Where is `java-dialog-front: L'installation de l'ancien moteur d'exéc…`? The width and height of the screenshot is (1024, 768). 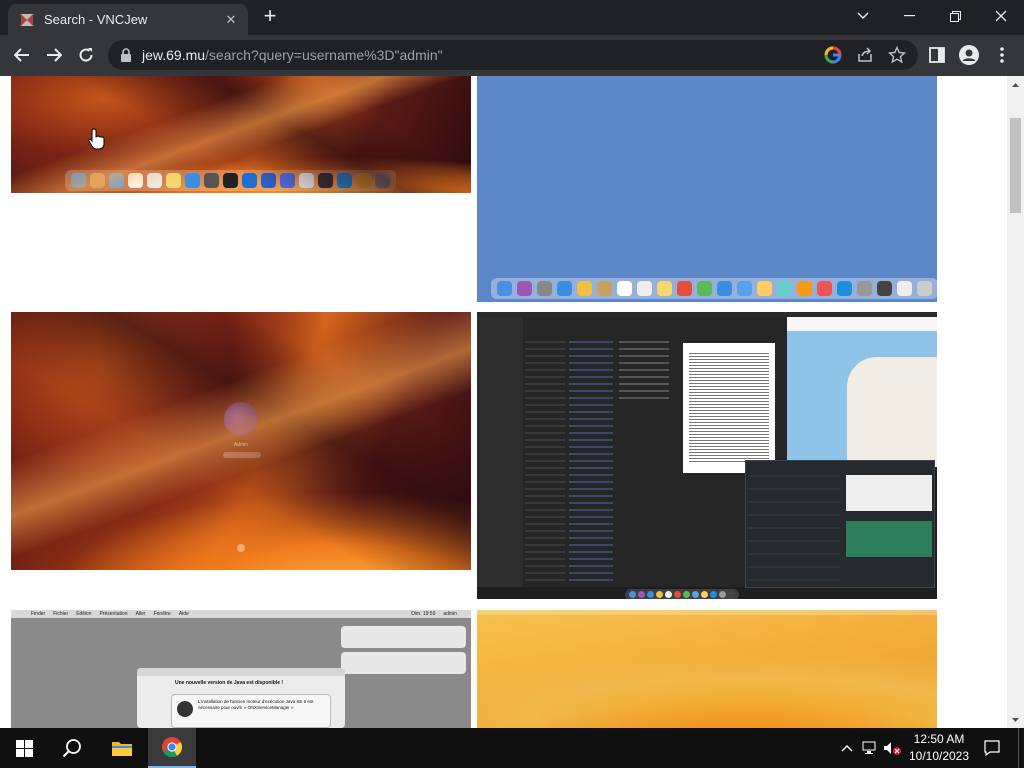
java-dialog-front: L'installation de l'ancien moteur d'exéc… is located at coordinates (251, 711).